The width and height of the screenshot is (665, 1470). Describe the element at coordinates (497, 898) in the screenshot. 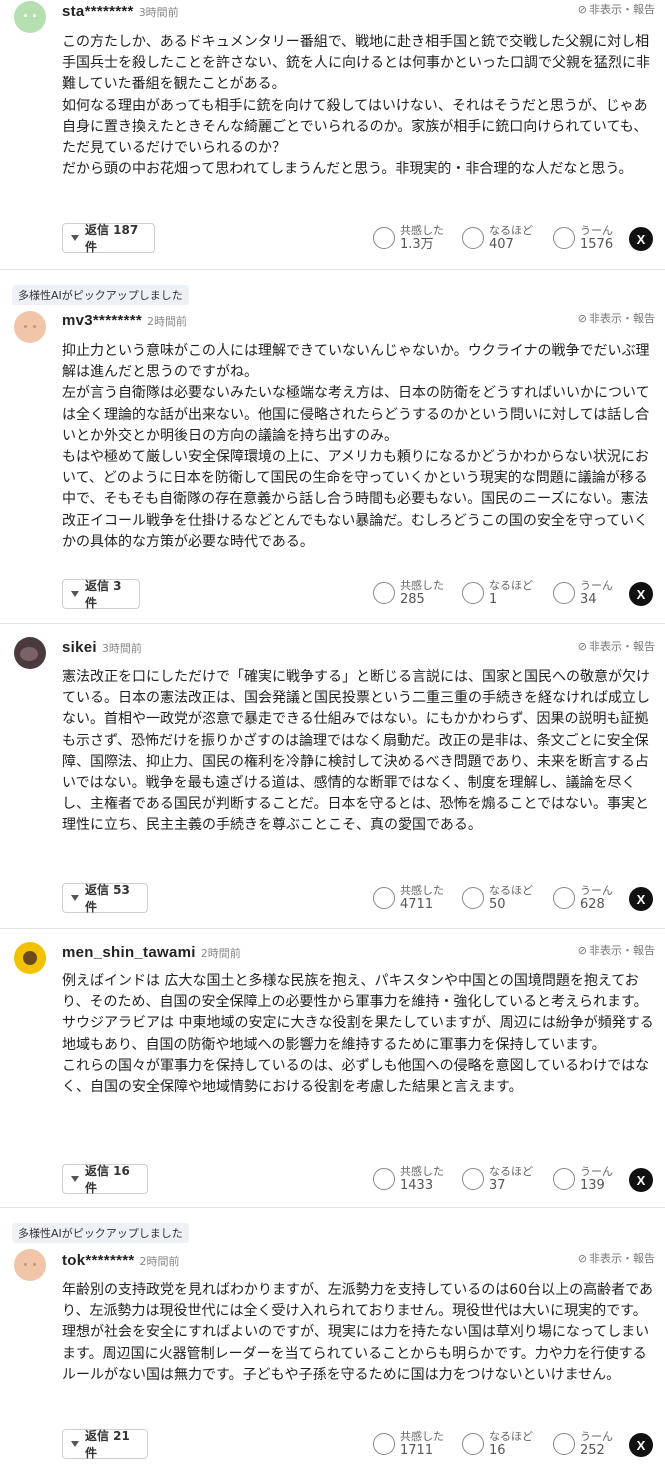

I see `reaction-naruhodo-button: なるほど 50` at that location.